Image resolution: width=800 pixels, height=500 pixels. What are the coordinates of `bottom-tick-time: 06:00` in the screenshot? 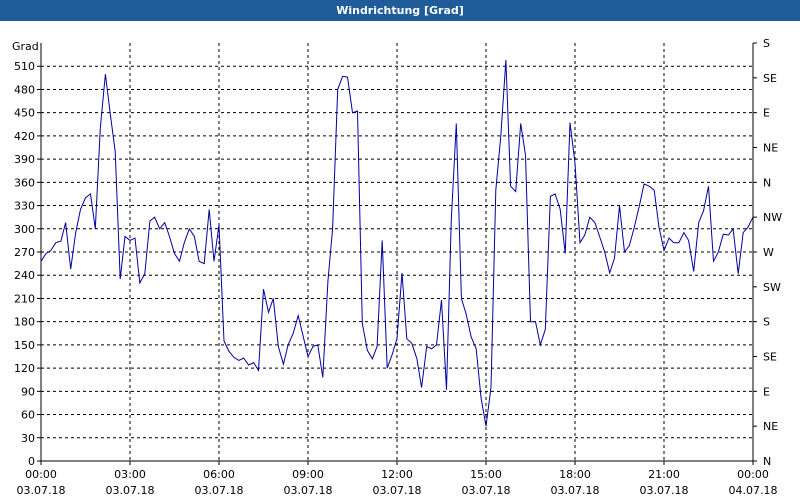 It's located at (219, 474).